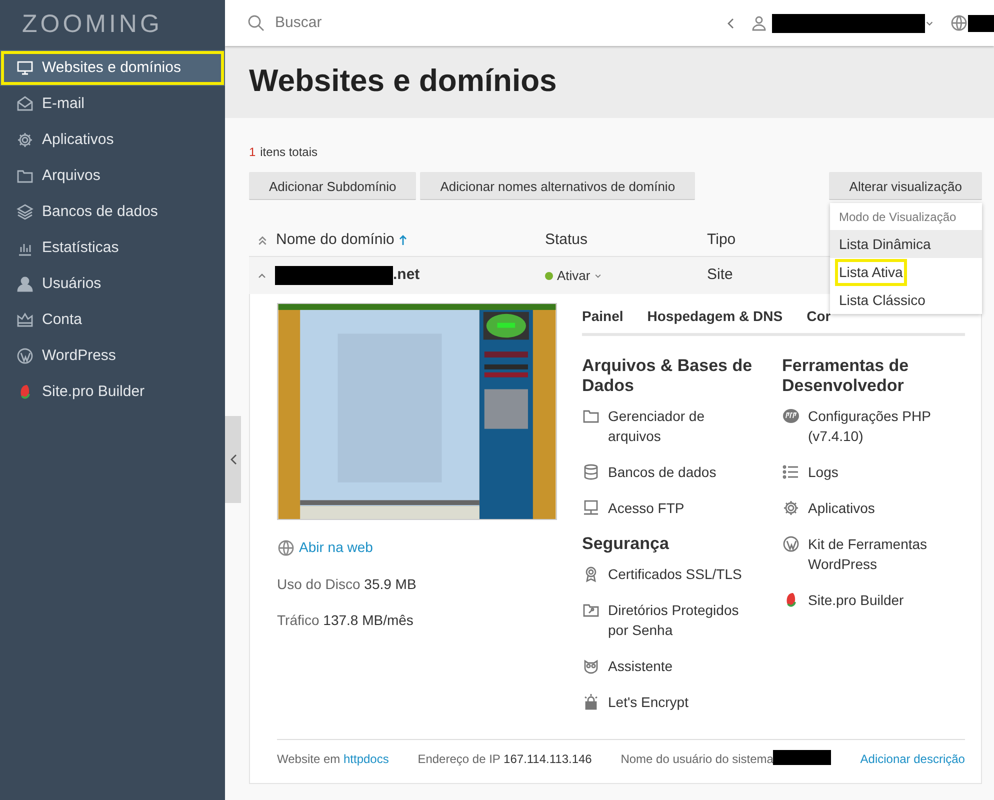 This screenshot has height=800, width=994. I want to click on tool-link: Aplicativos, so click(883, 508).